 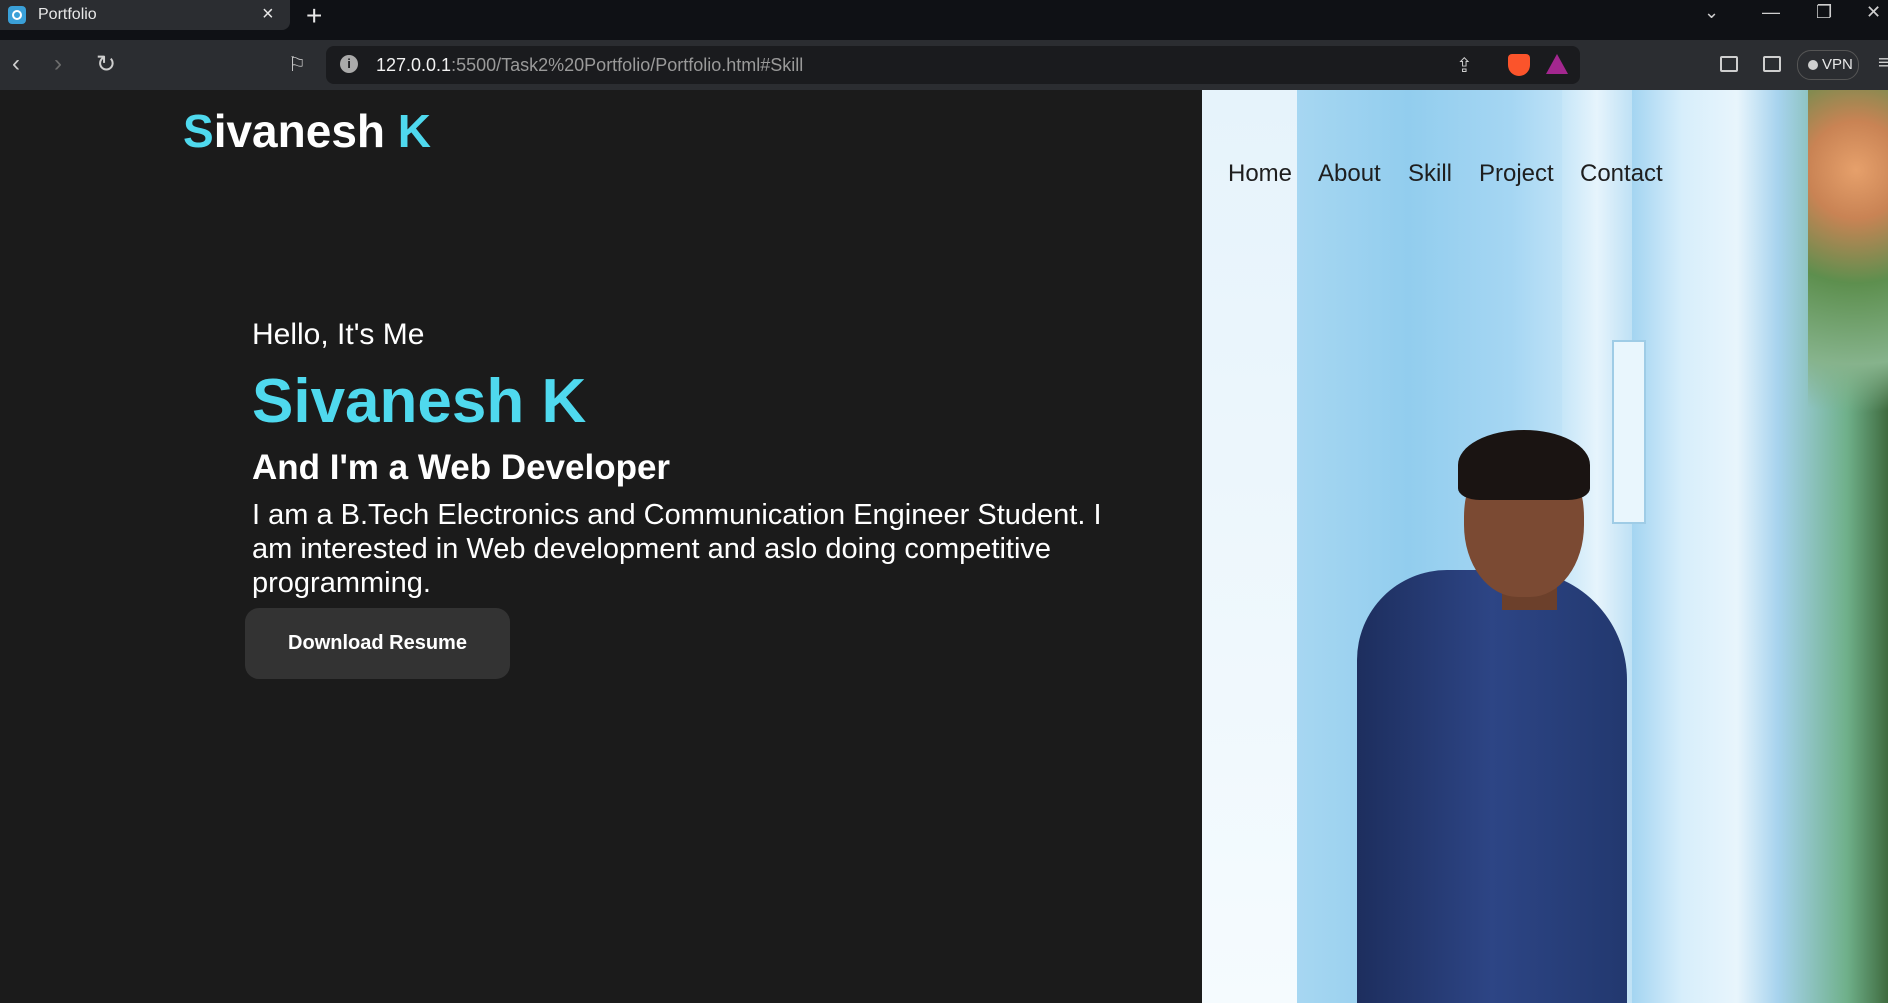 I want to click on site-info-icon: i, so click(x=349, y=64).